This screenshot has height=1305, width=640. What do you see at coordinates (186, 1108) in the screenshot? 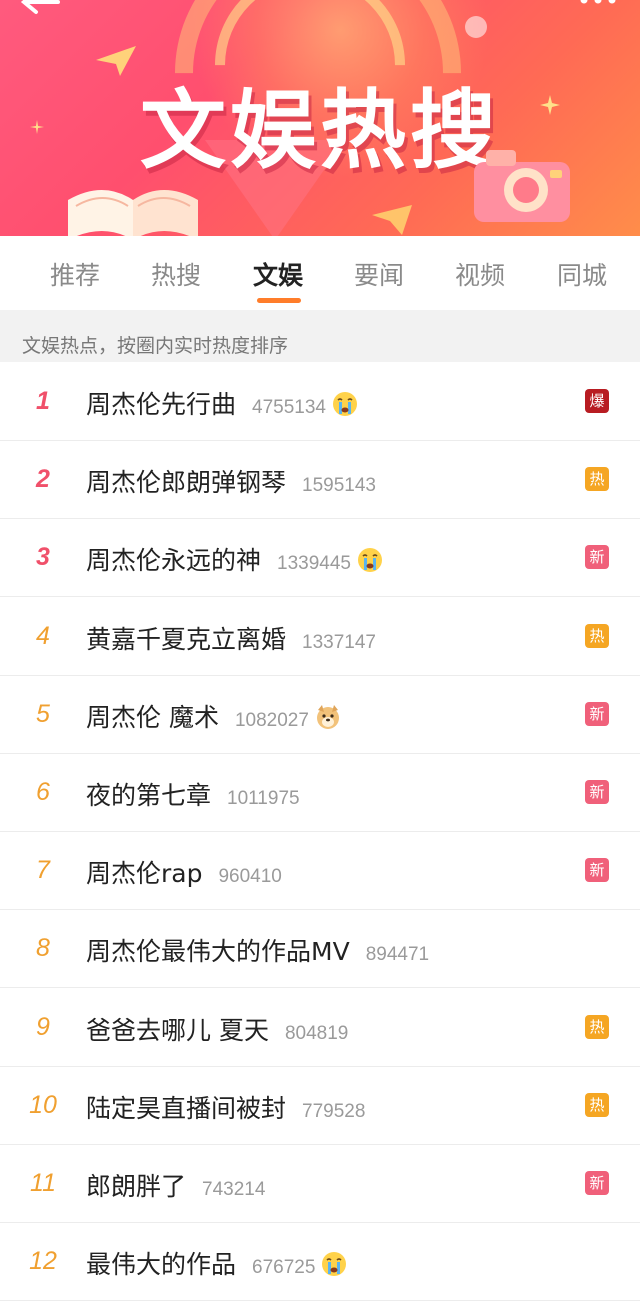
I see `topic-title: 陆定昊直播间被封` at bounding box center [186, 1108].